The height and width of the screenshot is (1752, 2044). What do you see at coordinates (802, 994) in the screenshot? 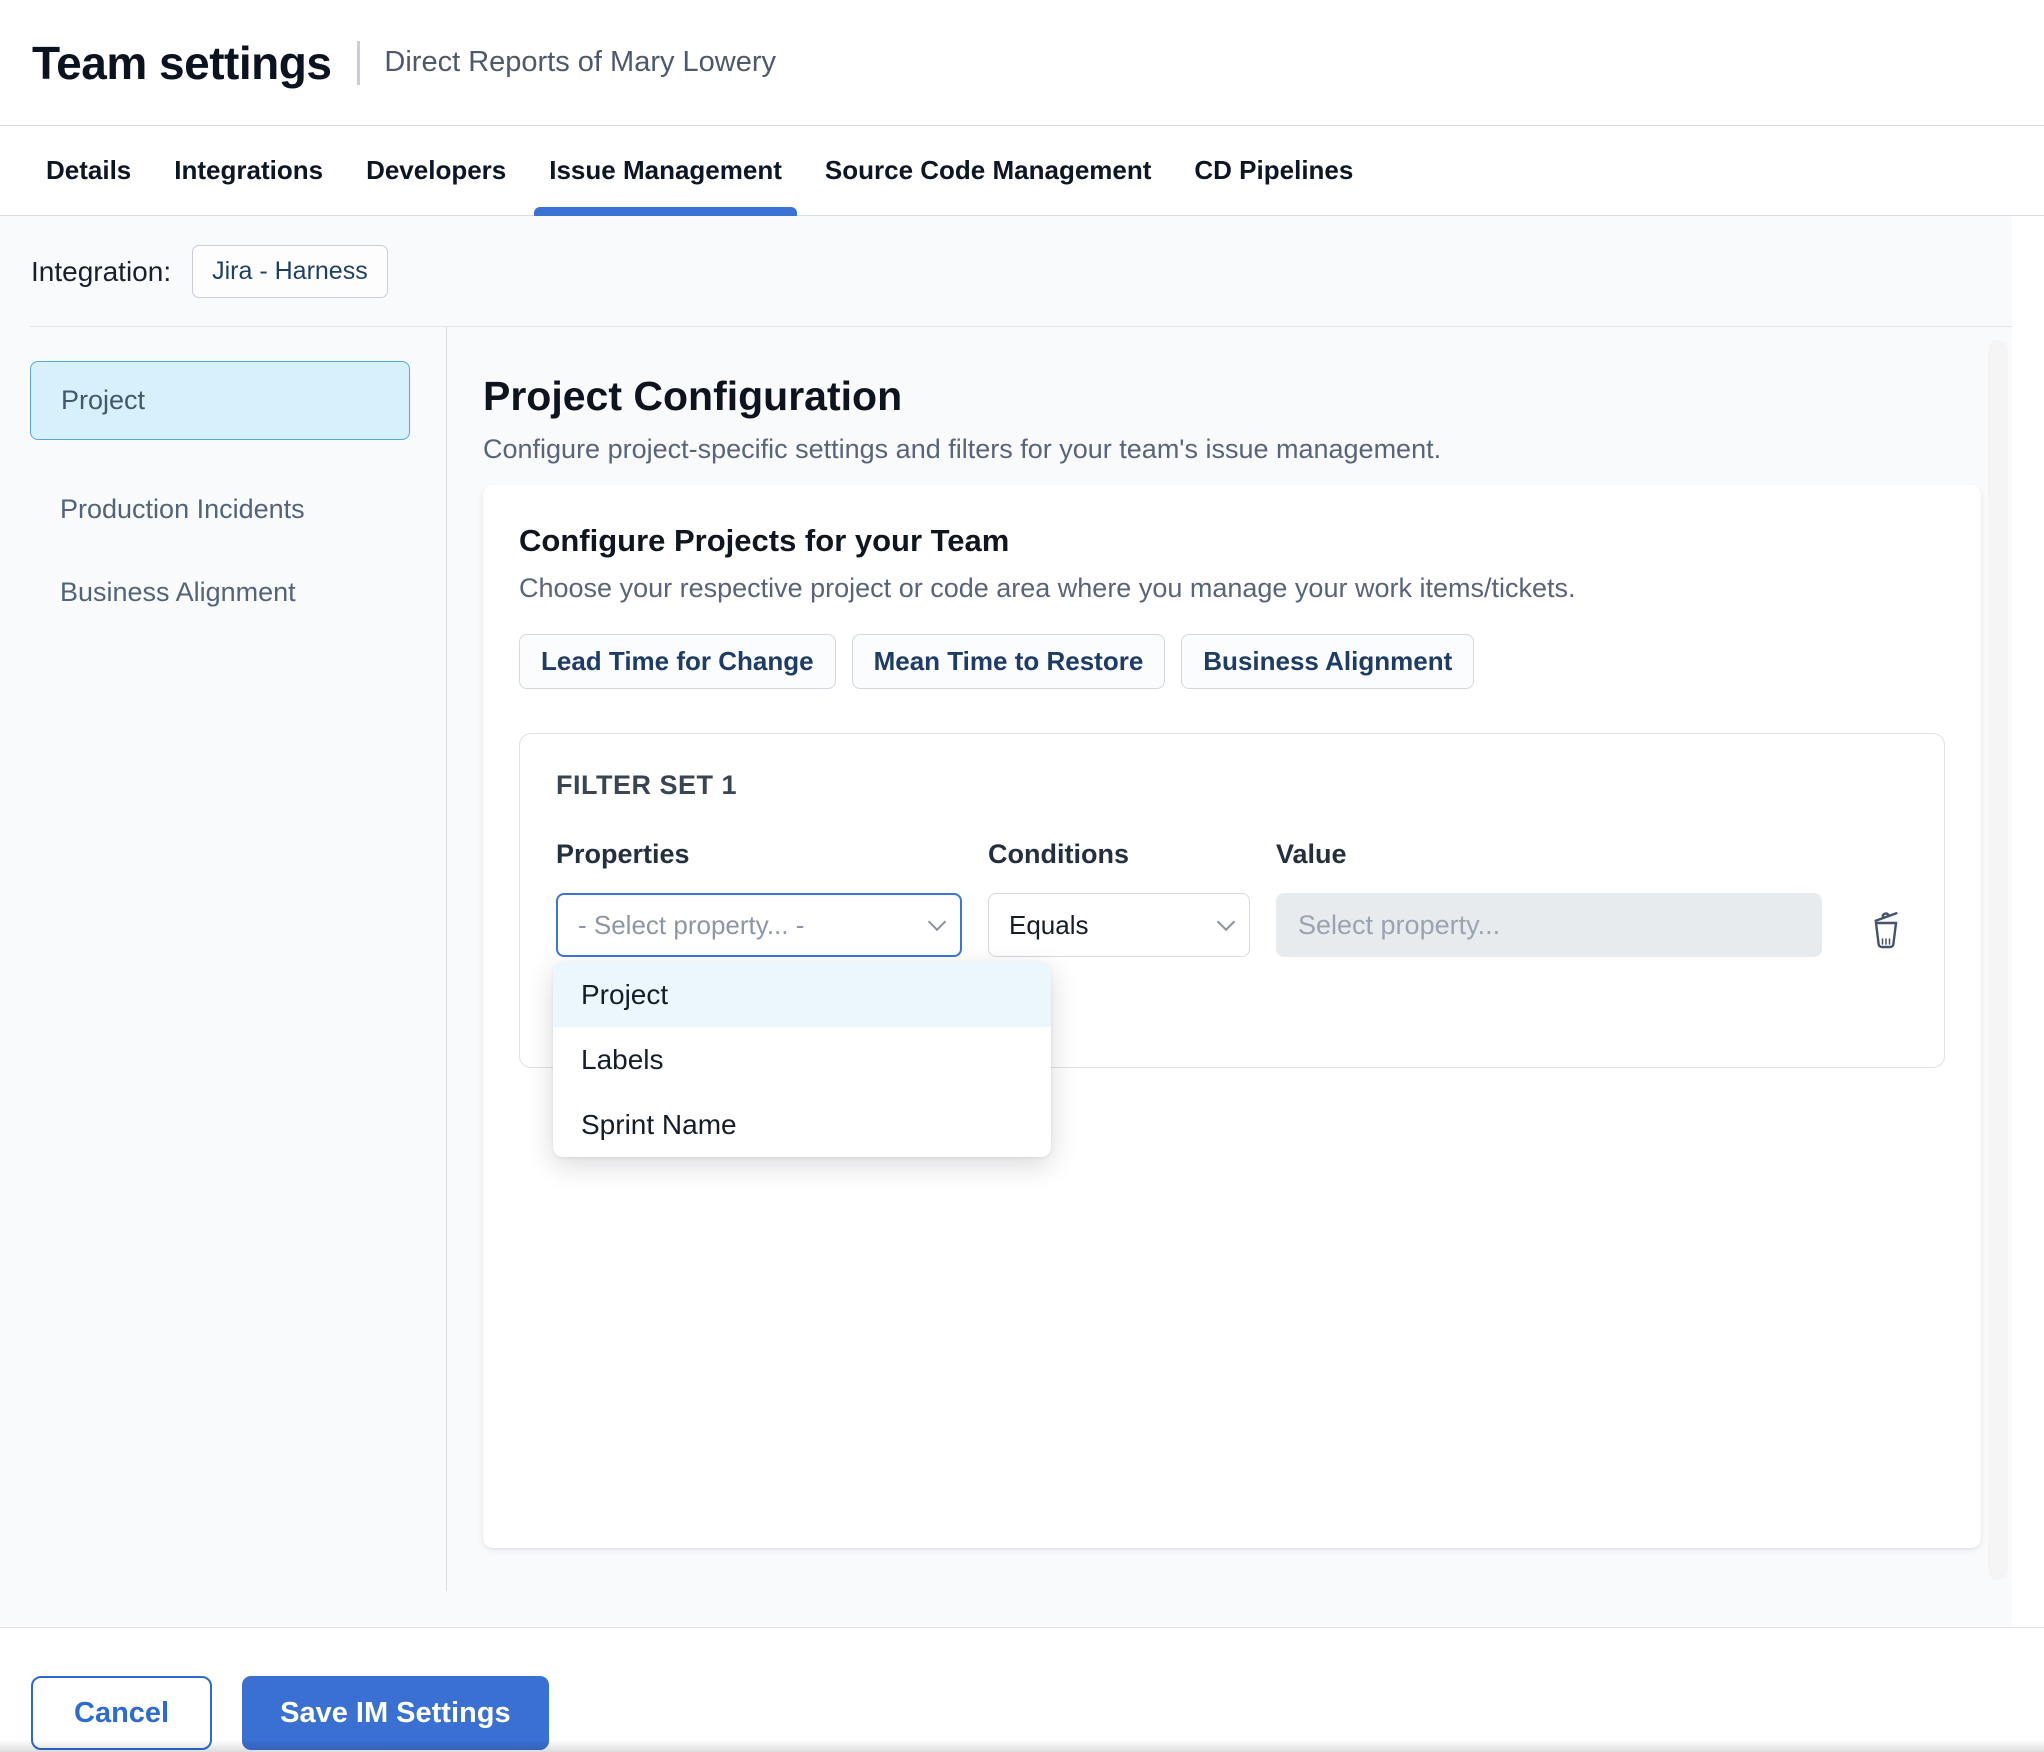
I see `dropdown-option-project: Project` at bounding box center [802, 994].